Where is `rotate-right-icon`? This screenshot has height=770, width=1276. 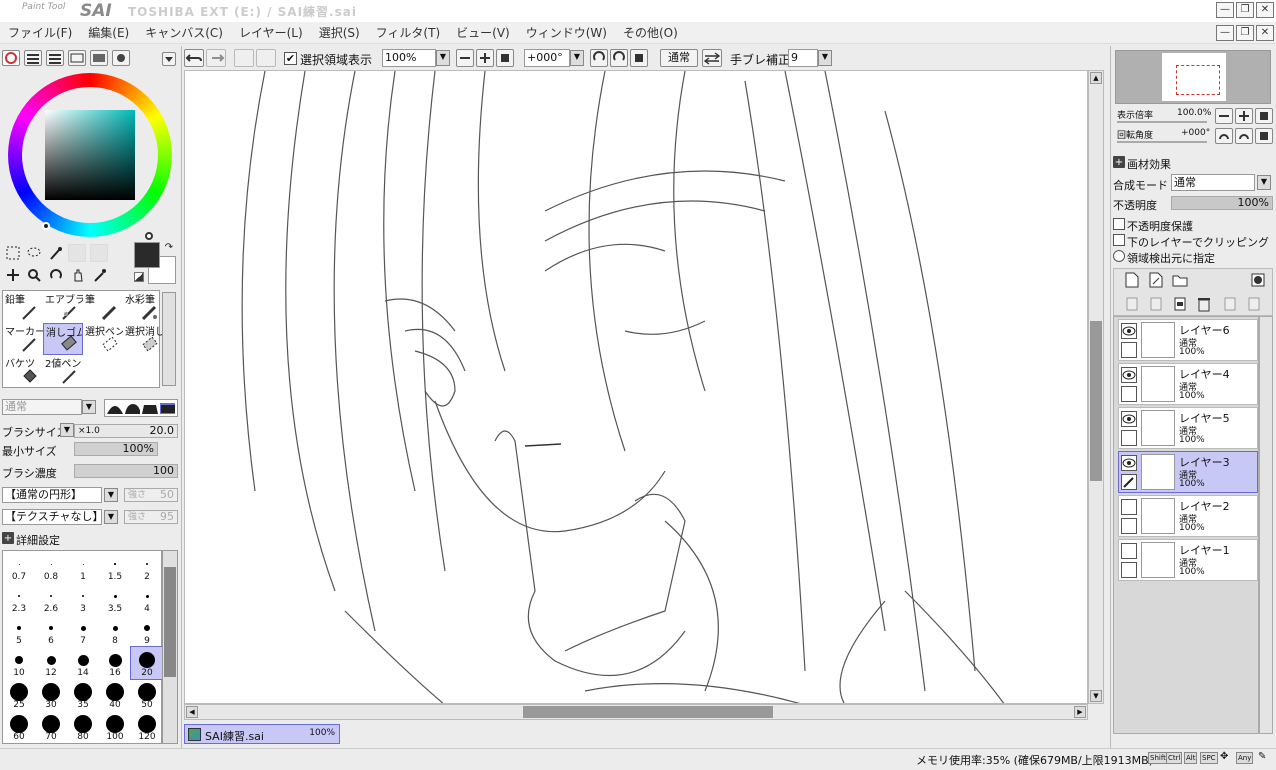
rotate-right-icon is located at coordinates (619, 58).